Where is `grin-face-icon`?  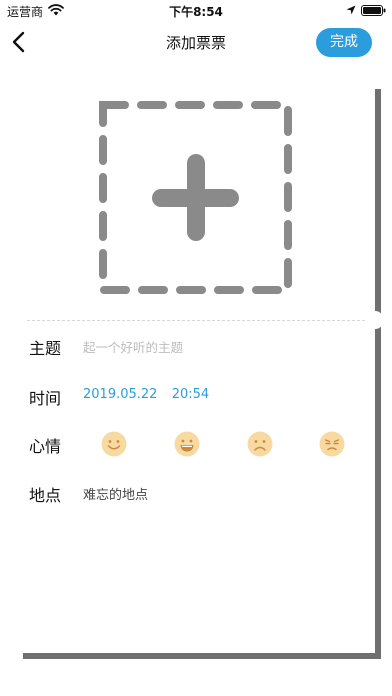
grin-face-icon is located at coordinates (187, 444).